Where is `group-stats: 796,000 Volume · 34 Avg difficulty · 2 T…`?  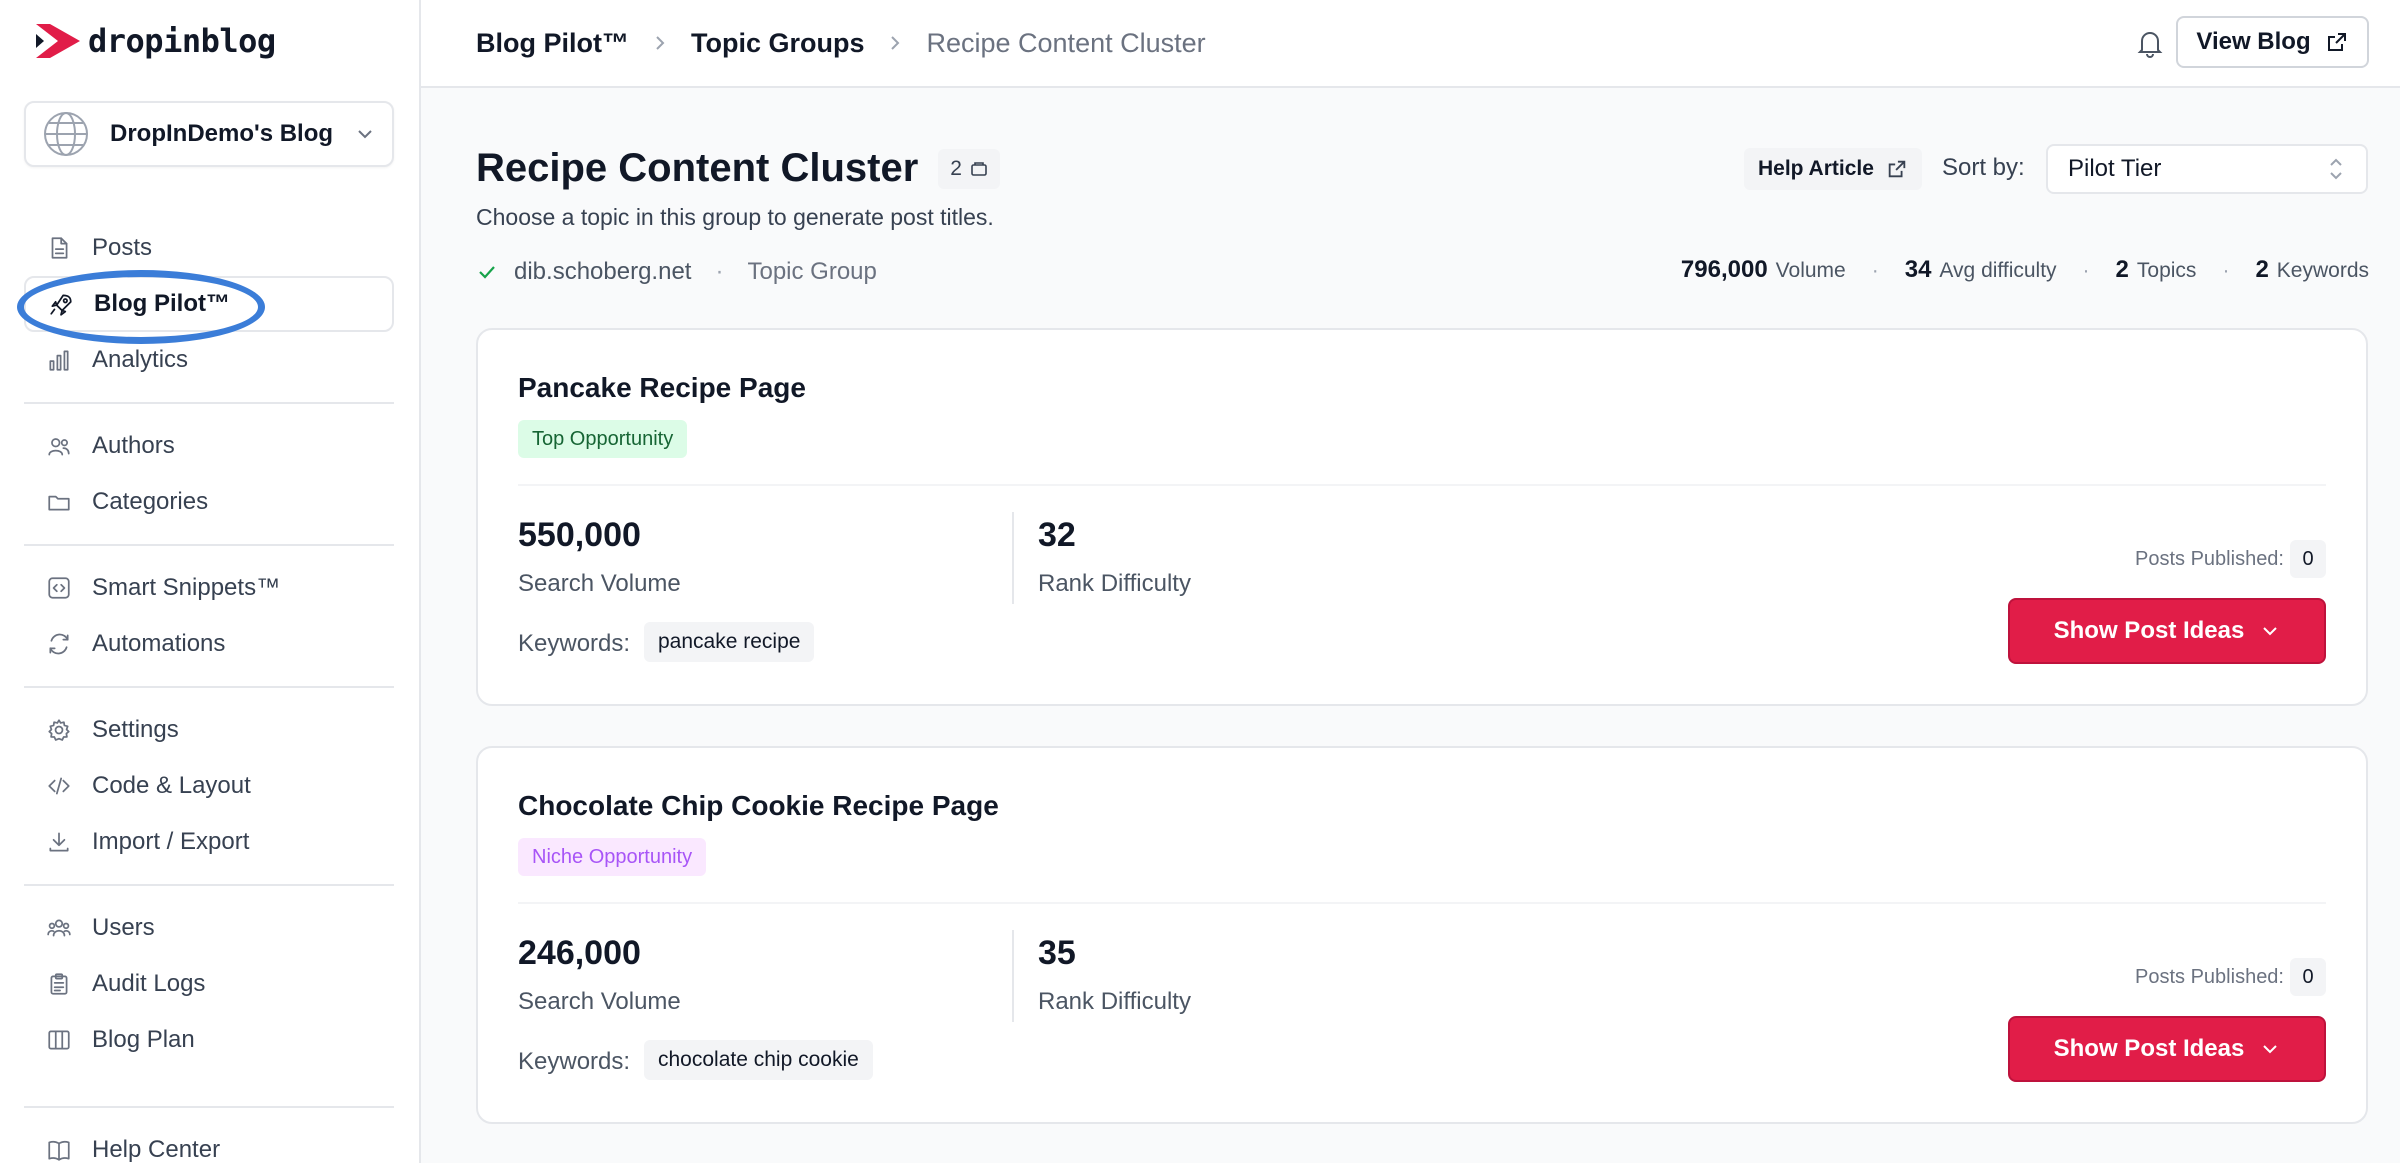 group-stats: 796,000 Volume · 34 Avg difficulty · 2 T… is located at coordinates (2025, 270).